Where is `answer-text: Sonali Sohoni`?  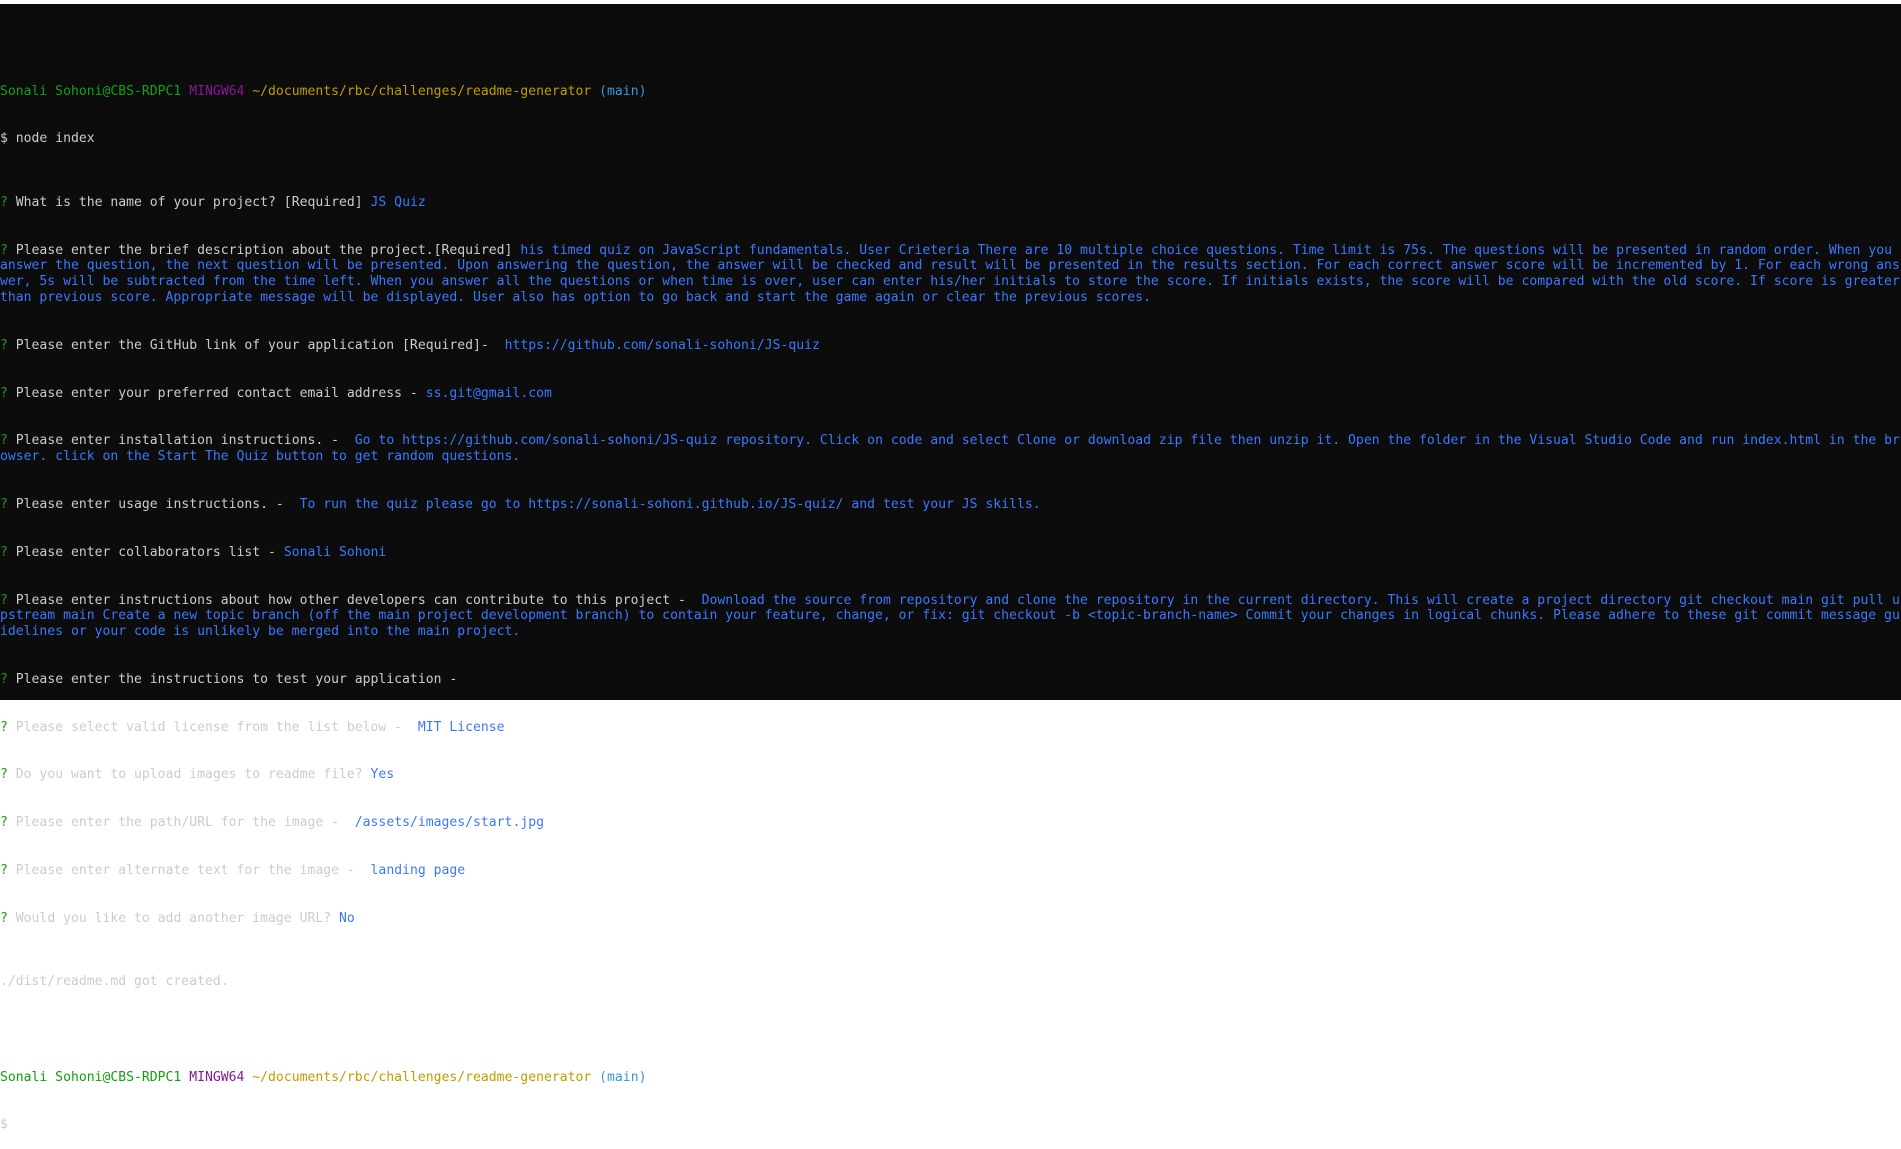
answer-text: Sonali Sohoni is located at coordinates (335, 552).